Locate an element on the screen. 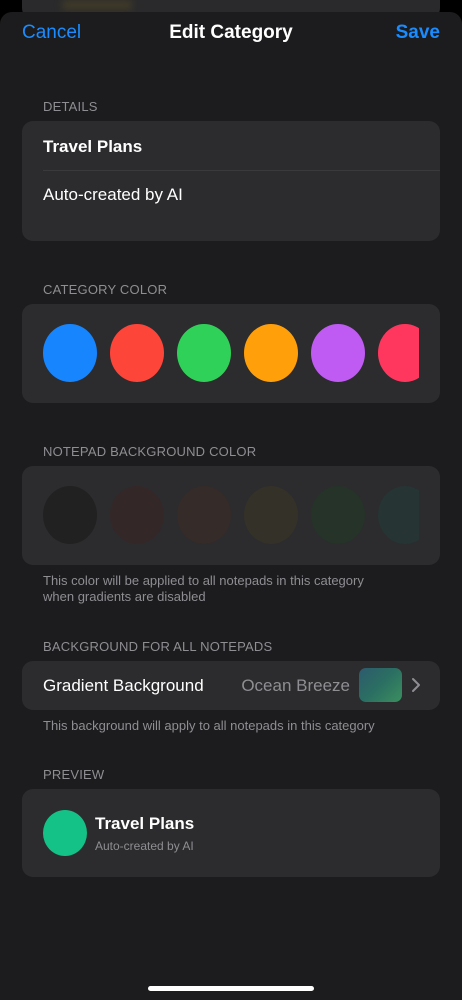 Image resolution: width=462 pixels, height=1000 pixels. notepad-bg-color-card is located at coordinates (231, 515).